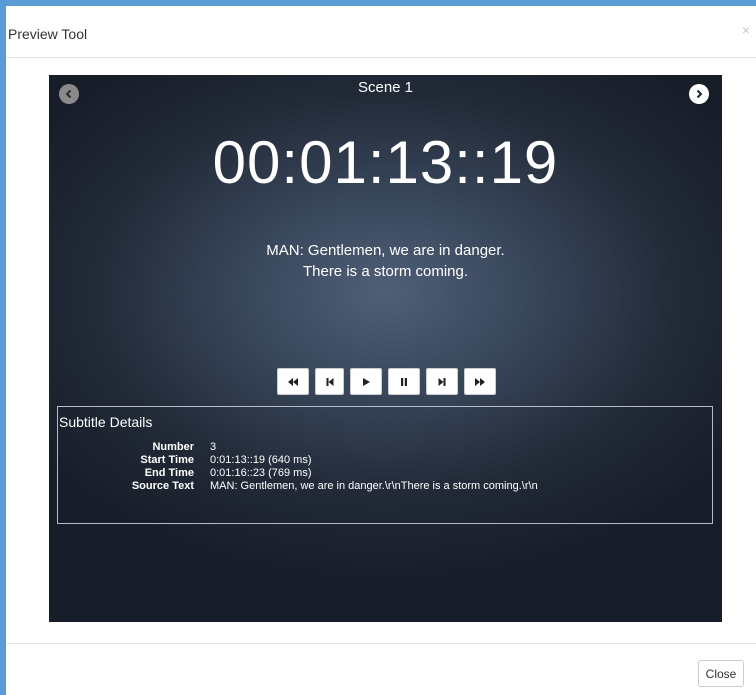  I want to click on details-value: 0:01:16::23 (769 ms), so click(261, 473).